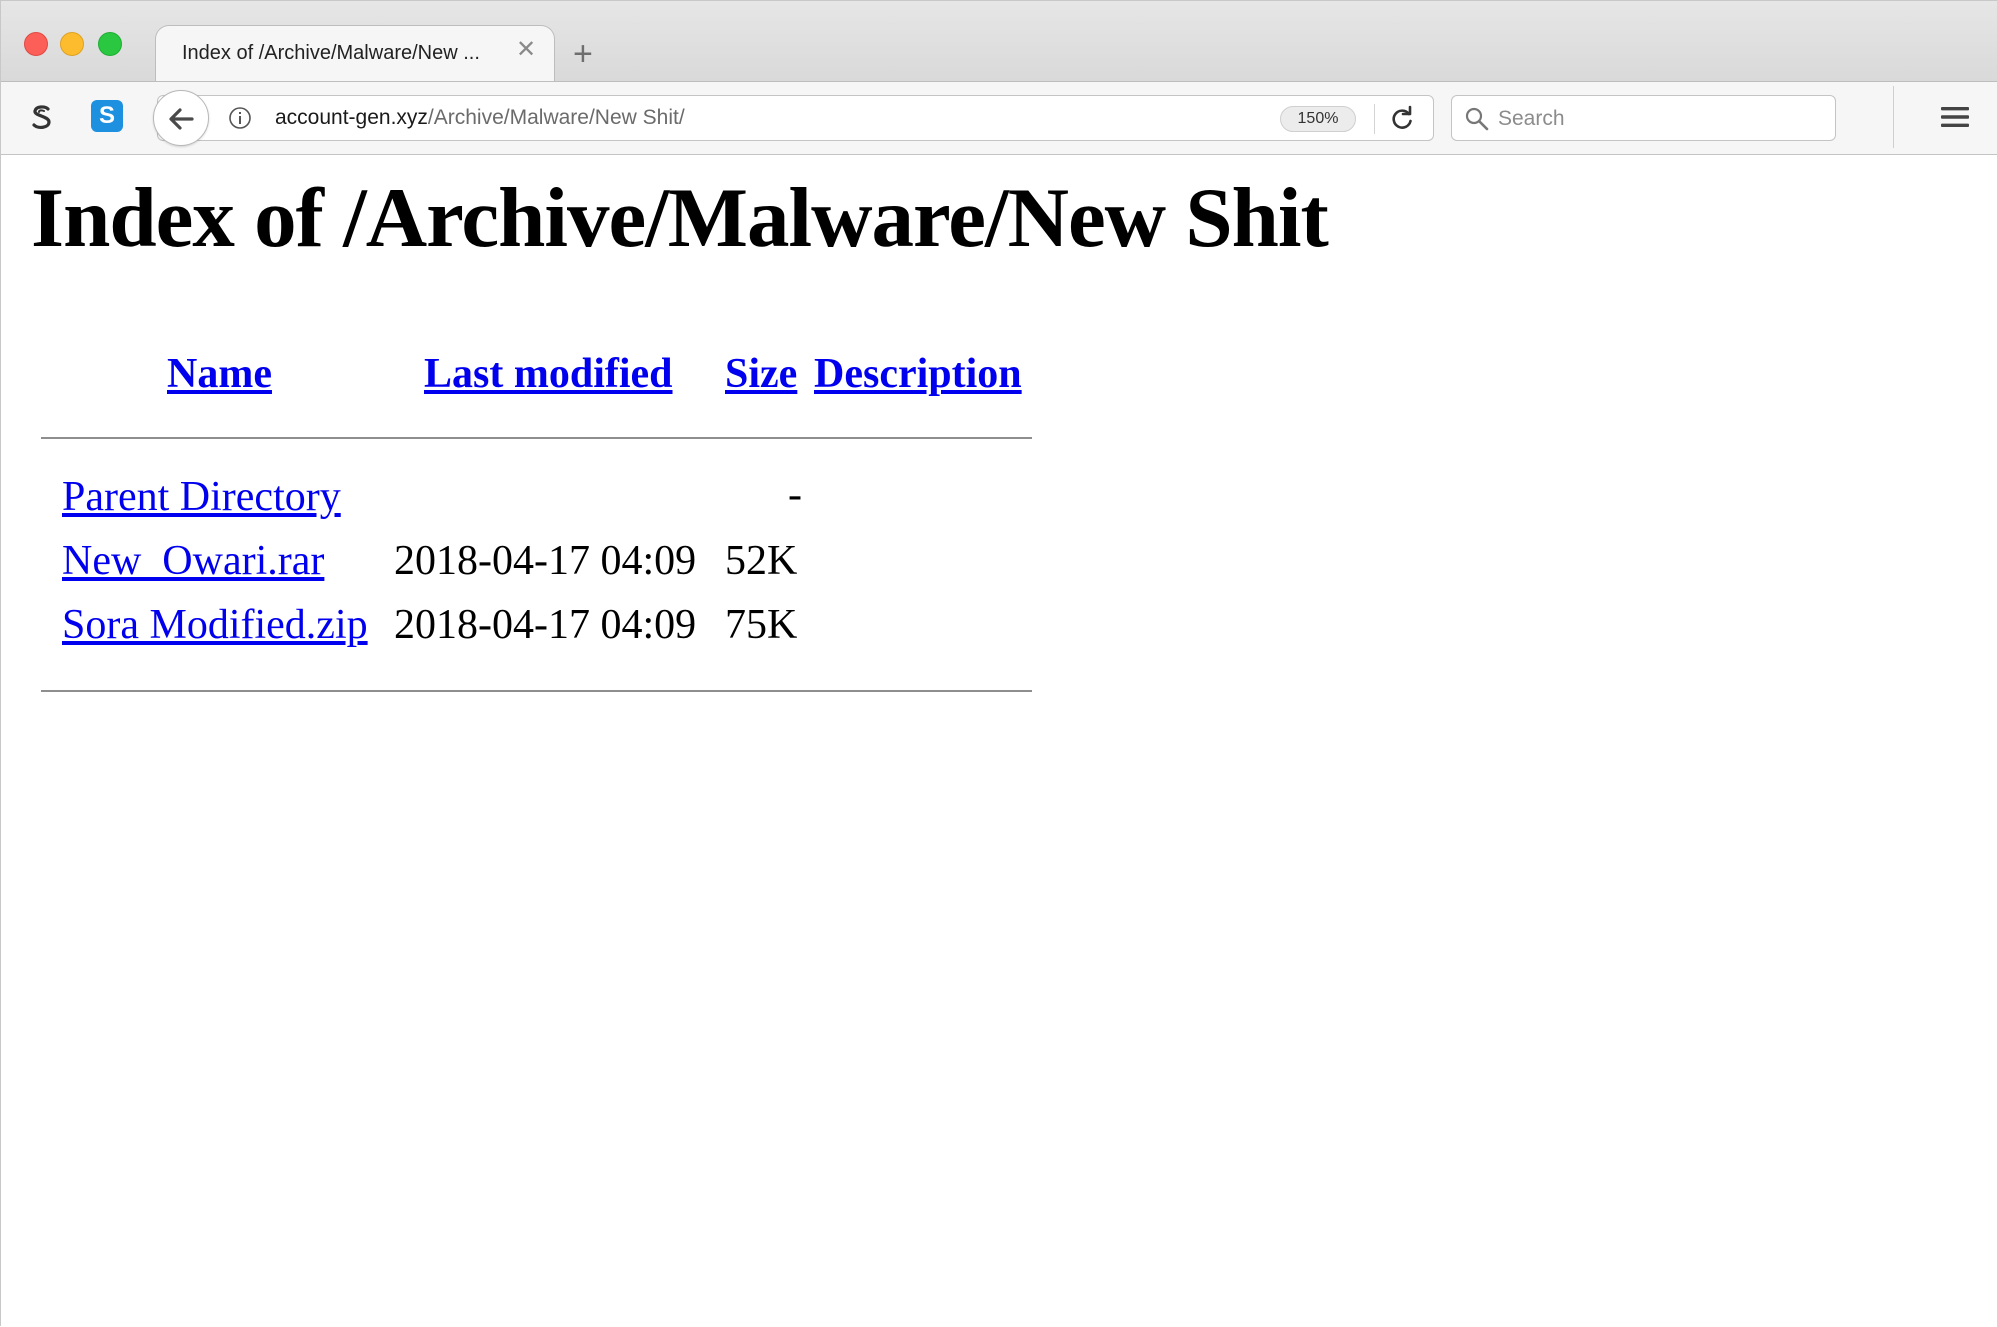  What do you see at coordinates (536, 691) in the screenshot?
I see `table-divider-bottom` at bounding box center [536, 691].